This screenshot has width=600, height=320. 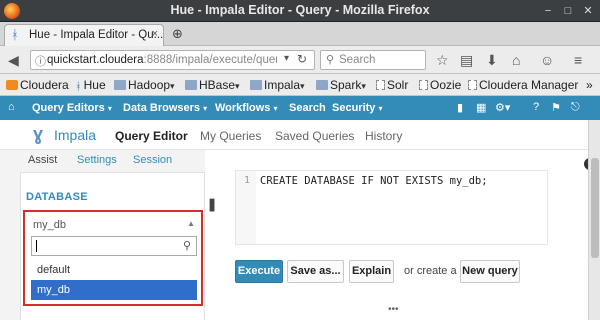 What do you see at coordinates (165, 108) in the screenshot?
I see `nav-data-browsers: Data Browsers ▾` at bounding box center [165, 108].